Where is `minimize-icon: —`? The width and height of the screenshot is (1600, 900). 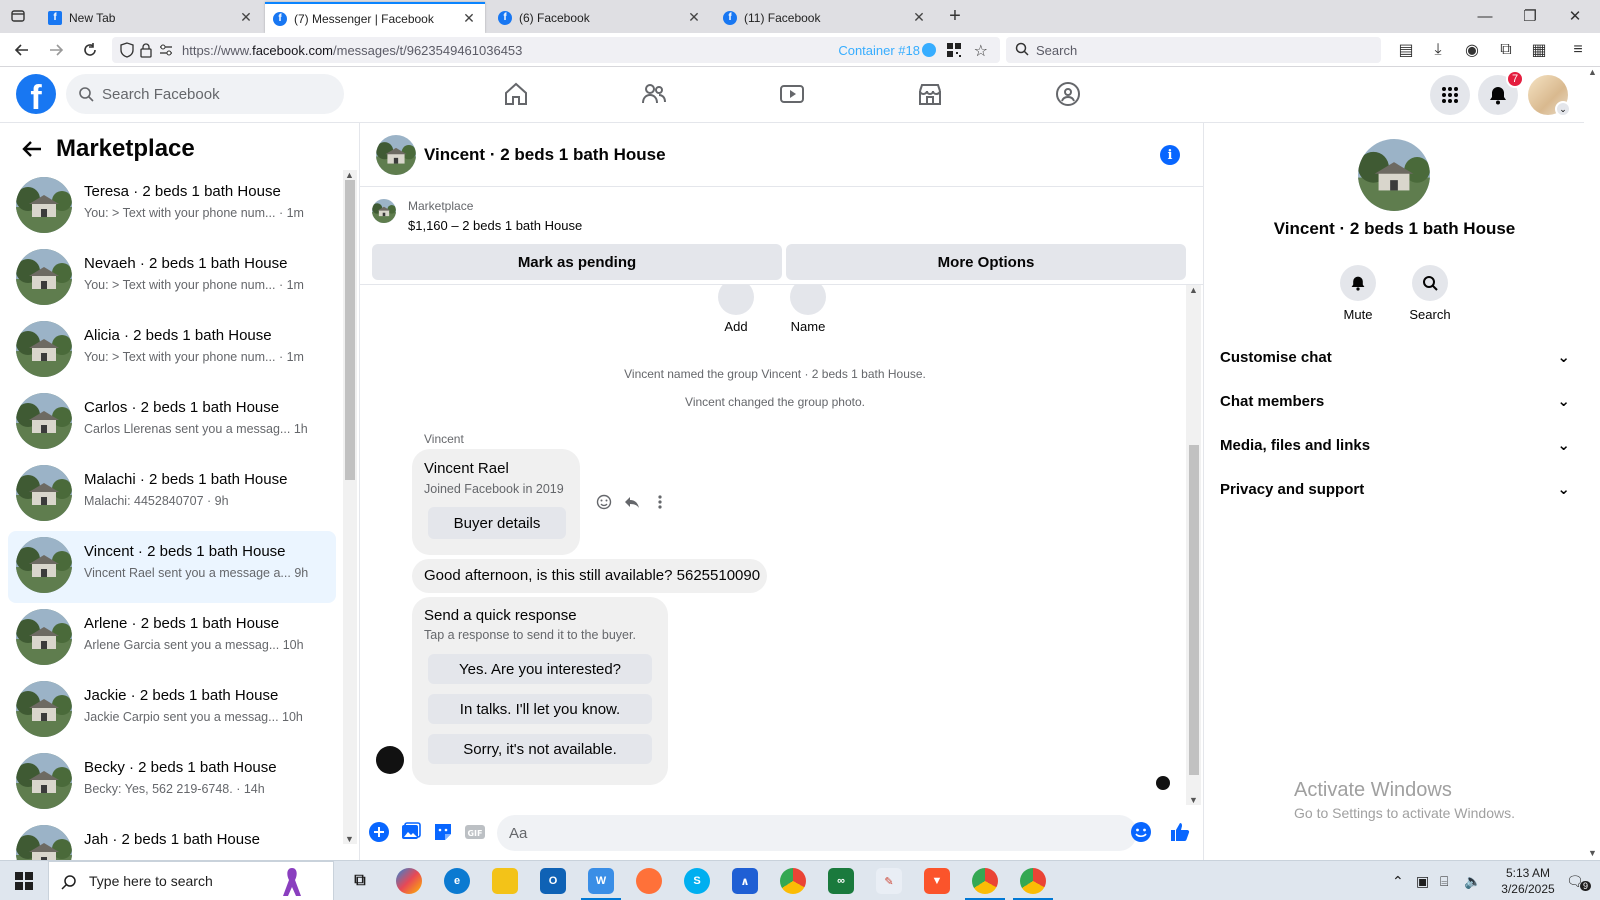
minimize-icon: — is located at coordinates (1485, 16).